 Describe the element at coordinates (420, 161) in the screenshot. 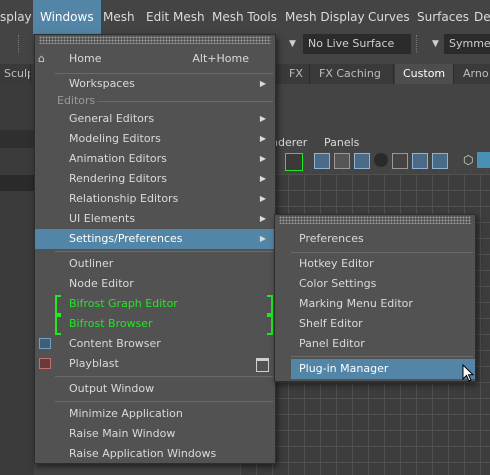

I see `texture-icon` at that location.